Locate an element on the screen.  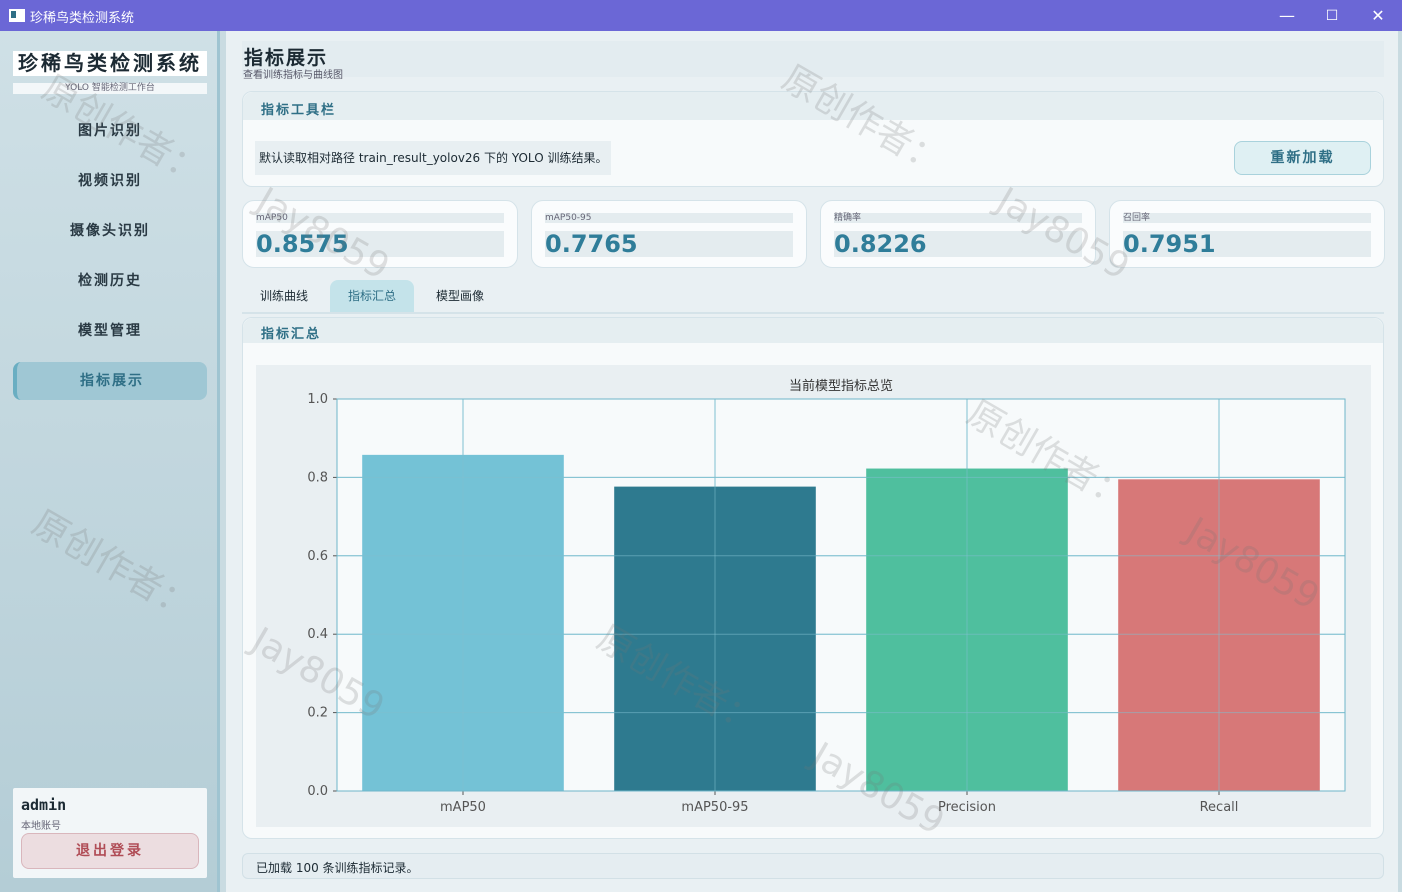
sidebar-item-video-detect: 视频识别 is located at coordinates (110, 181).